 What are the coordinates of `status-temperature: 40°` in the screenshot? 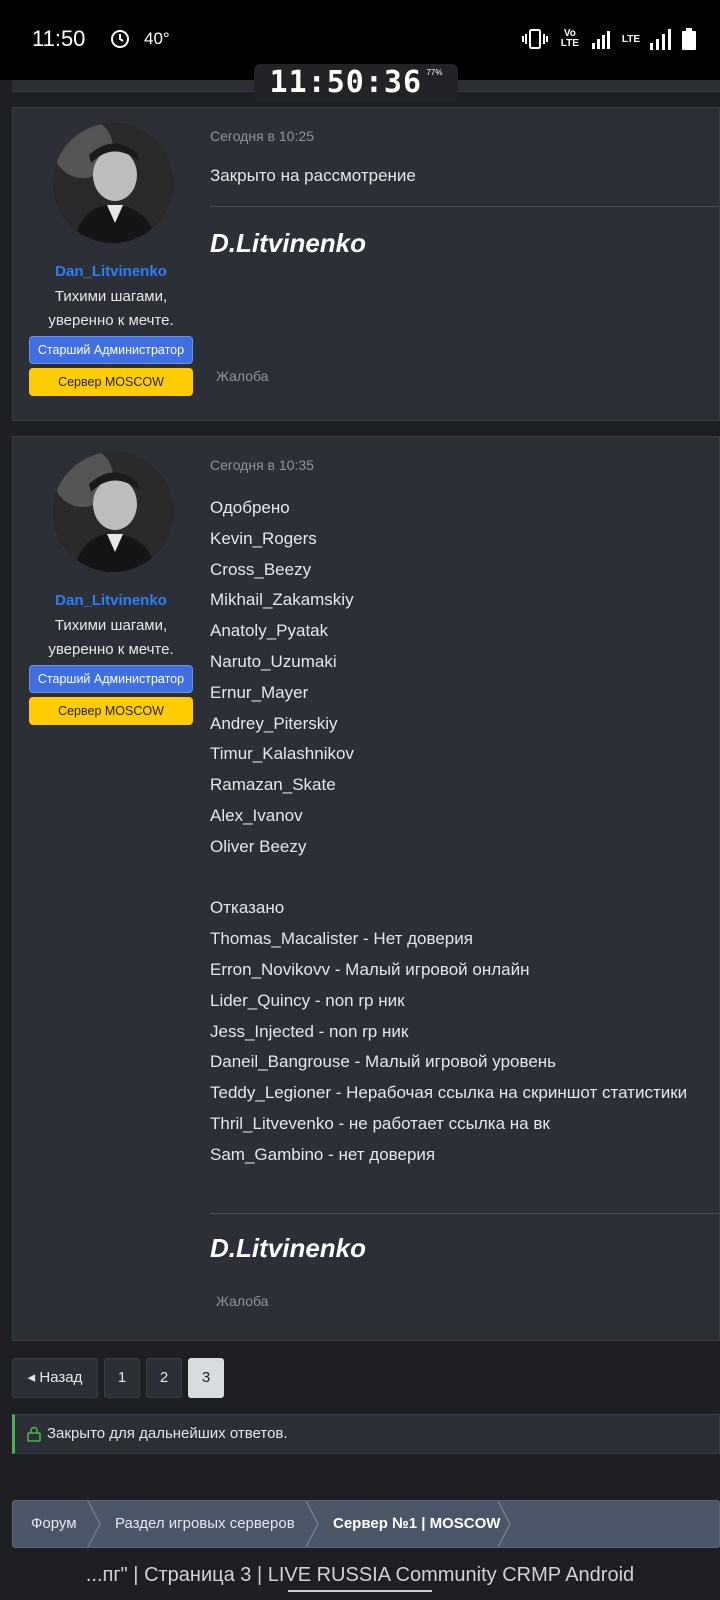 It's located at (157, 38).